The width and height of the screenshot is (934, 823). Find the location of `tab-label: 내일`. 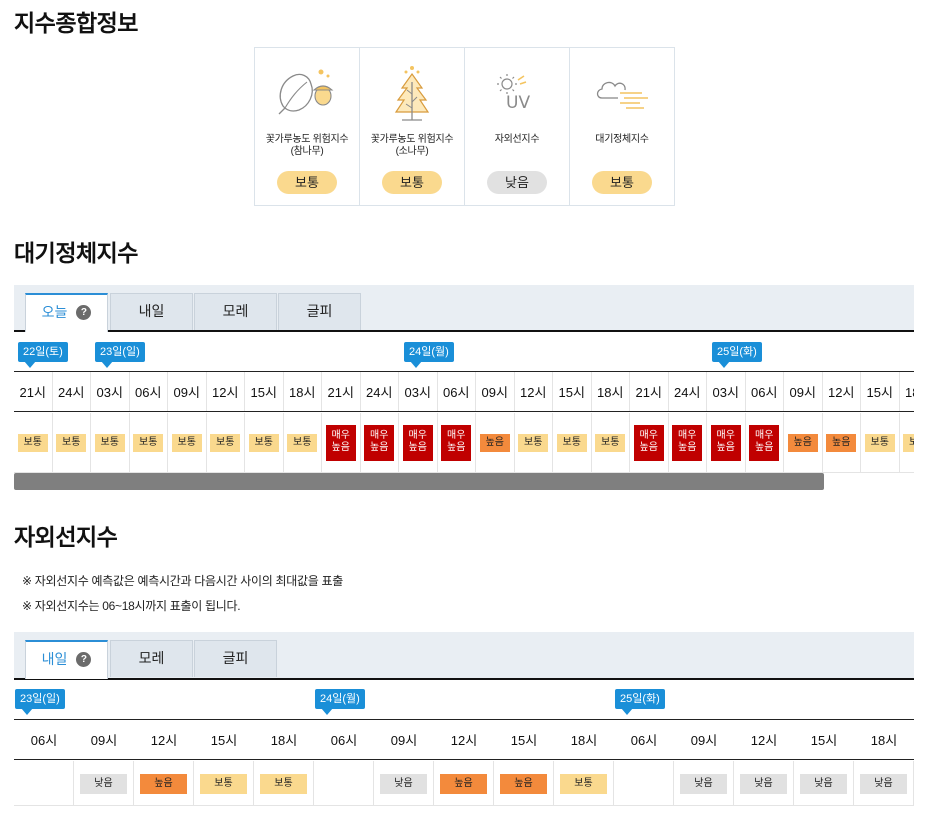

tab-label: 내일 is located at coordinates (54, 659).